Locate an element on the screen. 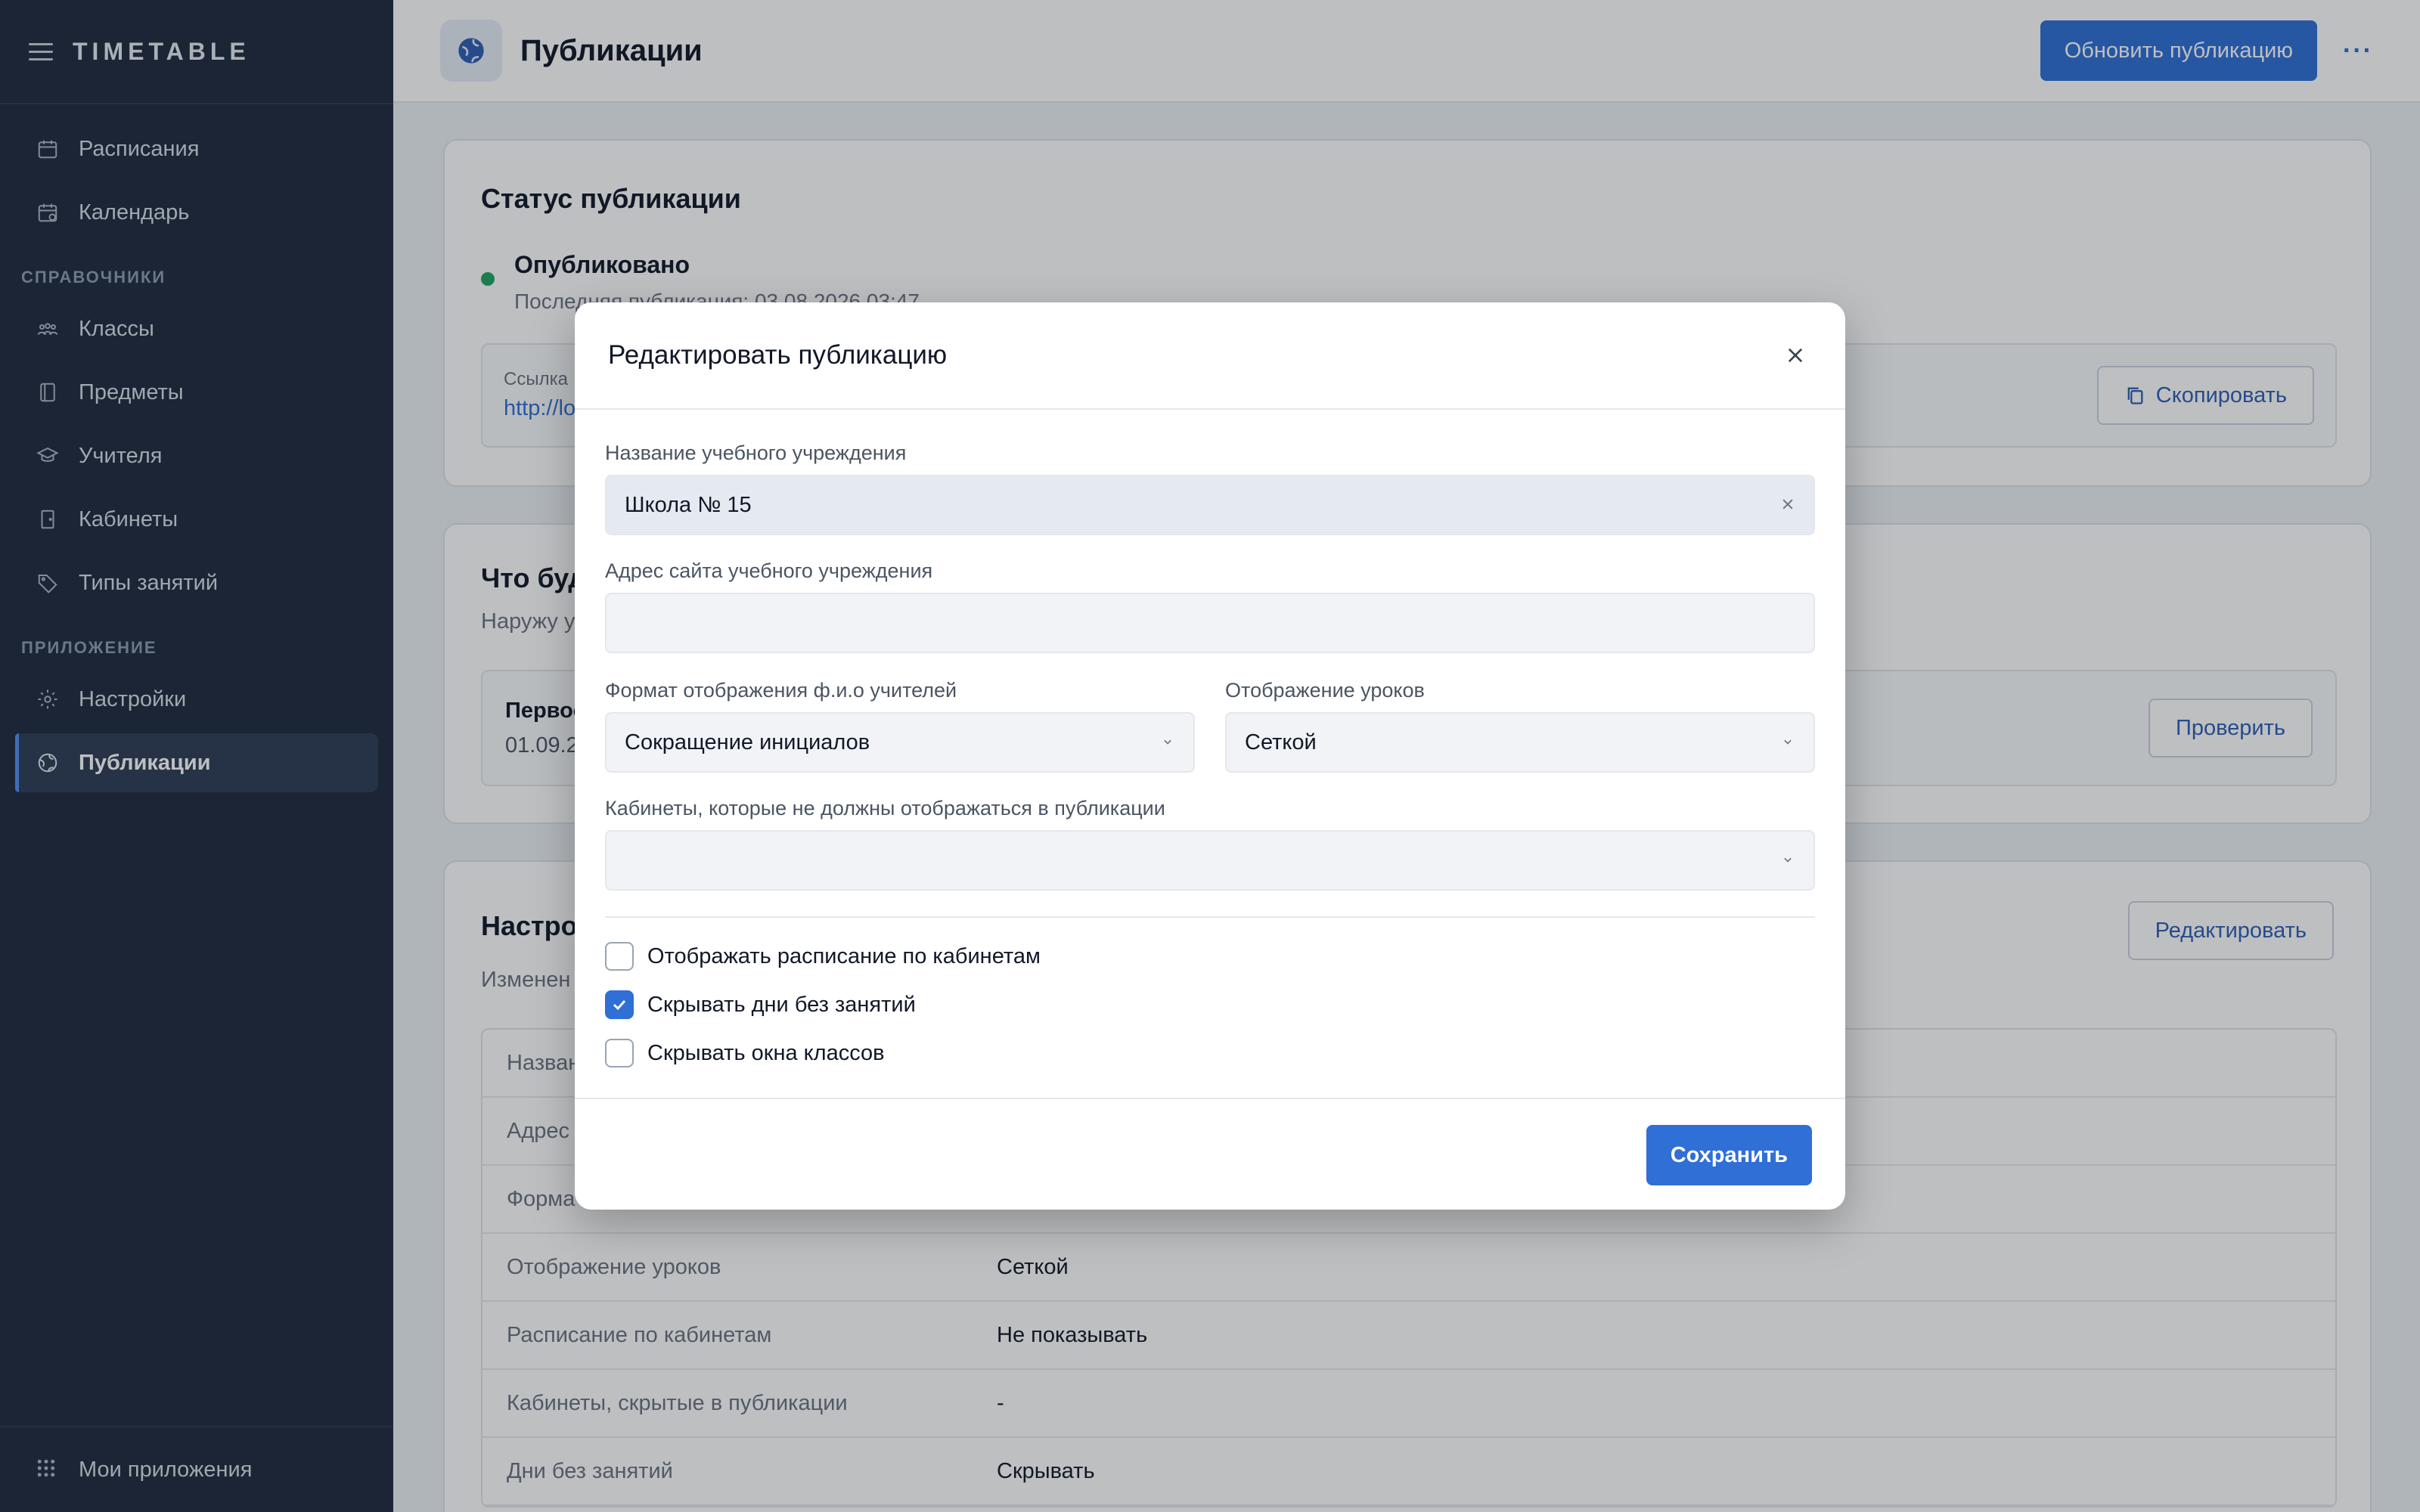  teacher-format-select: Сокращение инициалов is located at coordinates (900, 743).